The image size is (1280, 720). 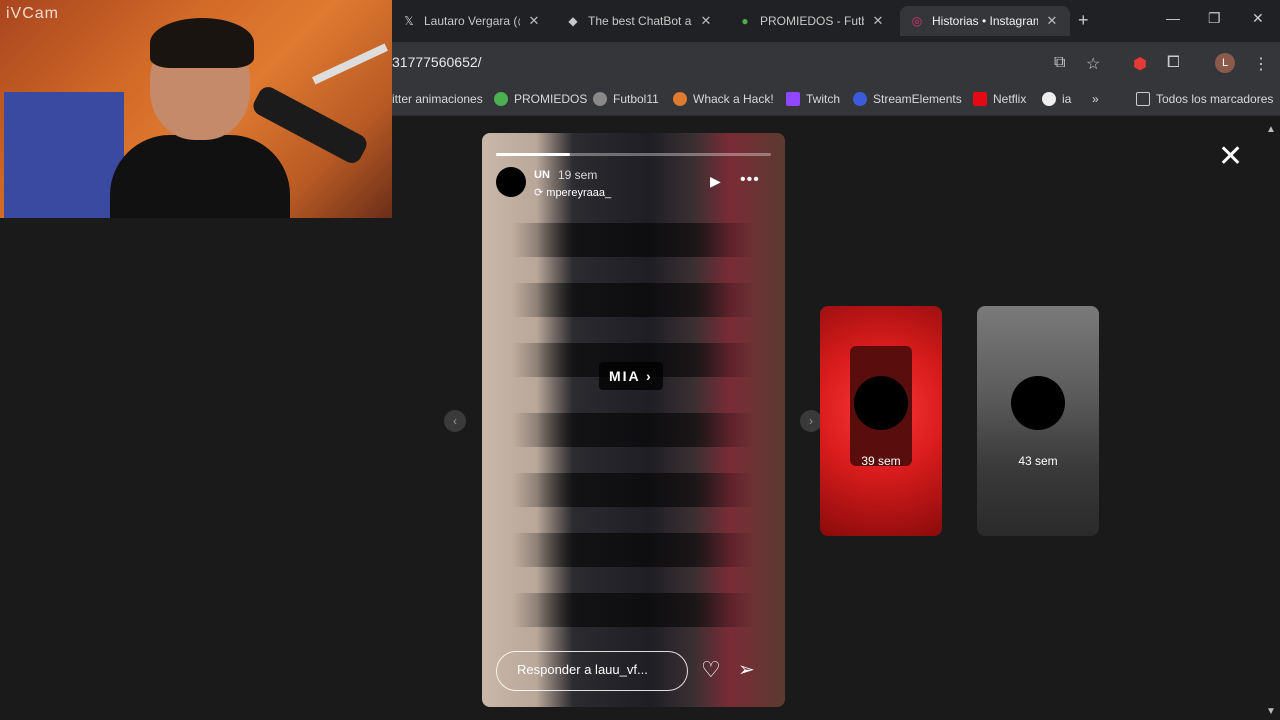 I want to click on x-icon: 𝕏, so click(x=409, y=21).